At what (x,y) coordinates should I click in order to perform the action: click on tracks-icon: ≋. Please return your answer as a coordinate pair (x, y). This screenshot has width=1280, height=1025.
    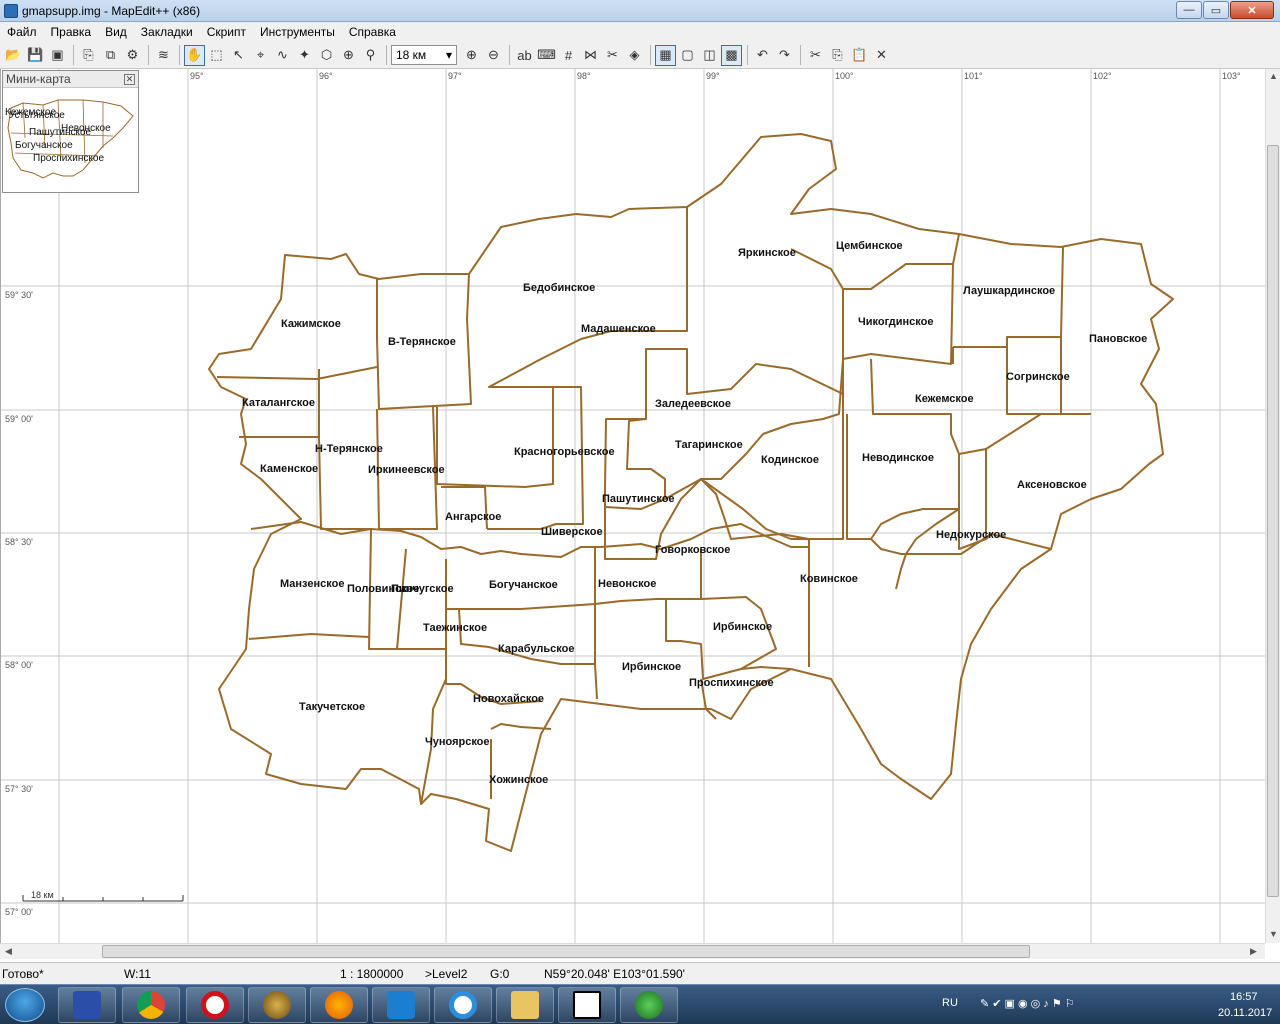
    Looking at the image, I should click on (163, 55).